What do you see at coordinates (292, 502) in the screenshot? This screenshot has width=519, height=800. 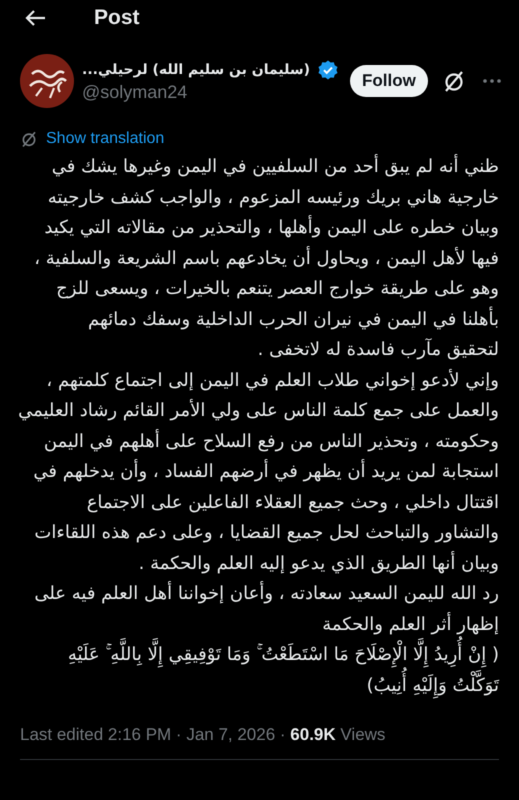 I see `post-text-line: اقتتال داخلي ، وحث جميع العقلاء الفاعلين على الاجتماع` at bounding box center [292, 502].